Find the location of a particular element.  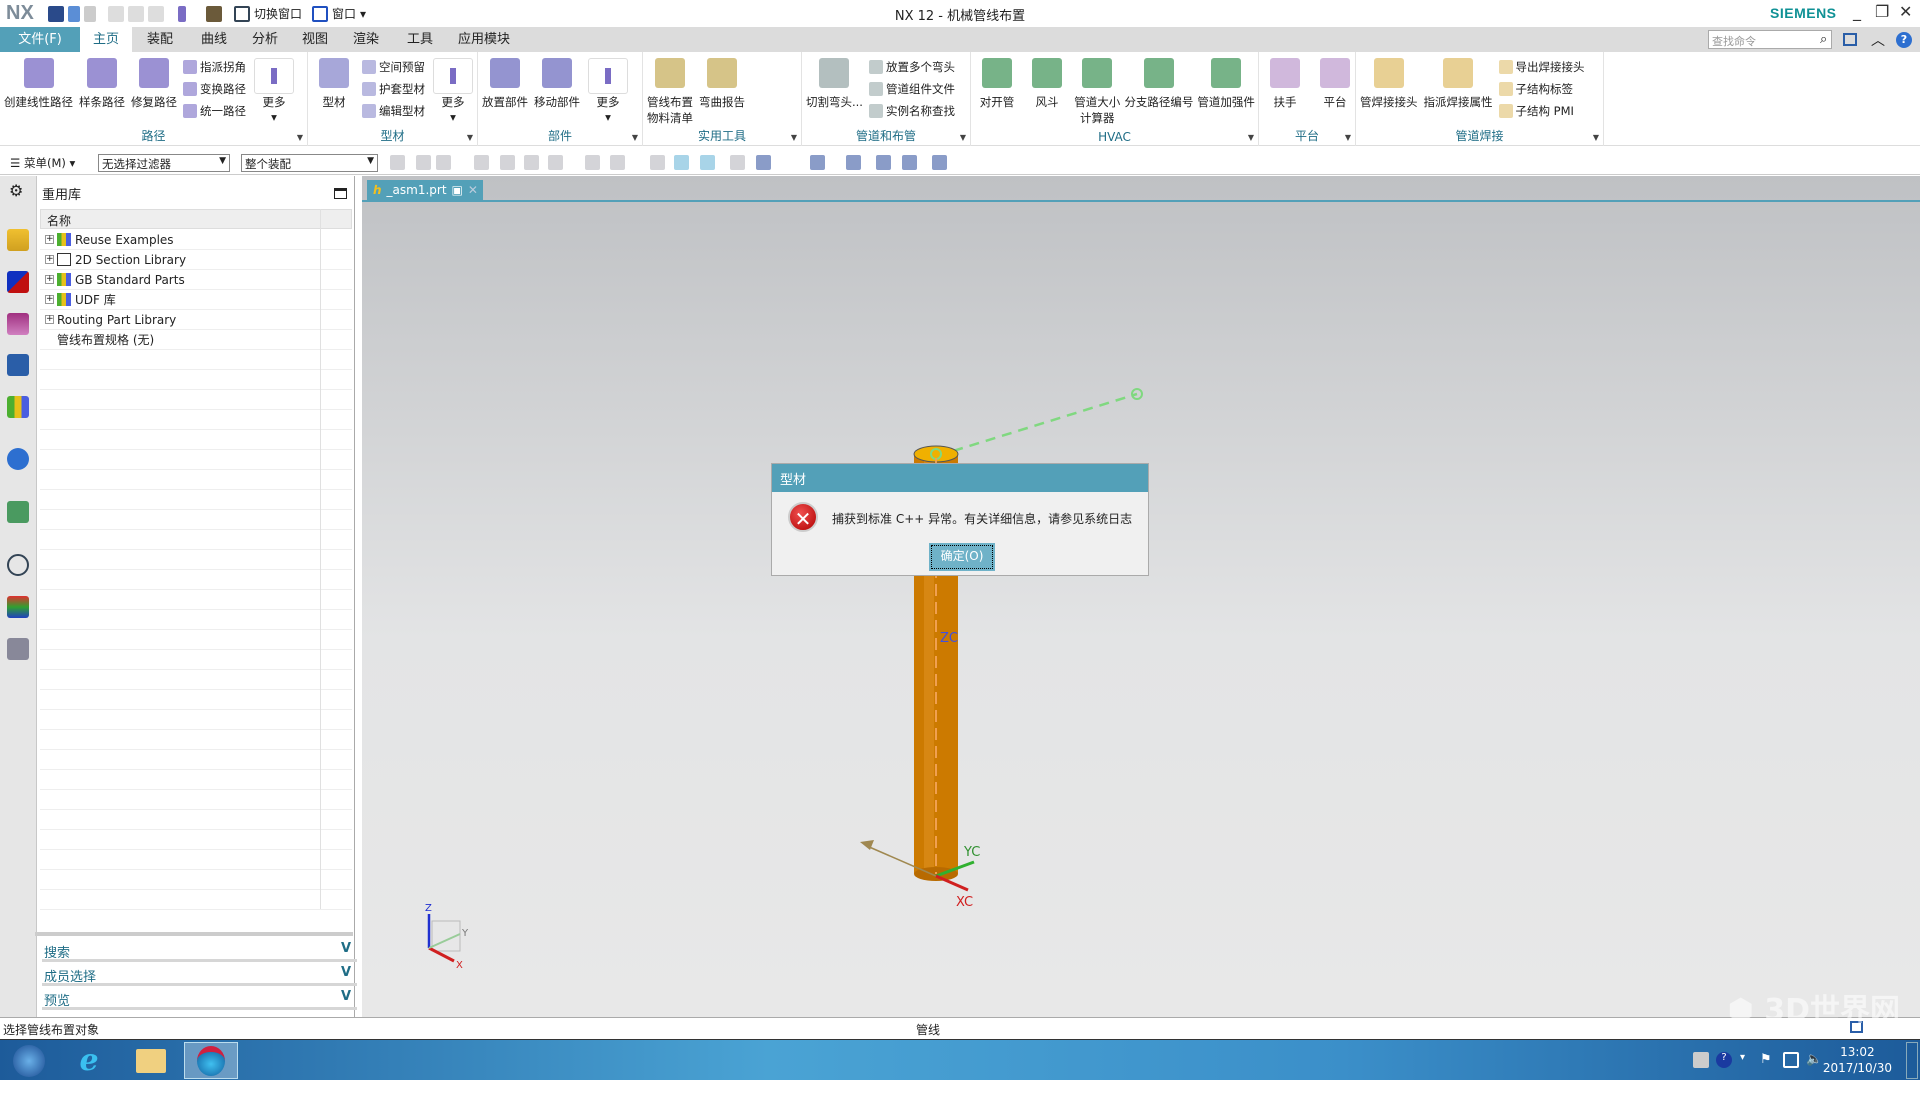

reuse-library-icon is located at coordinates (18, 407).